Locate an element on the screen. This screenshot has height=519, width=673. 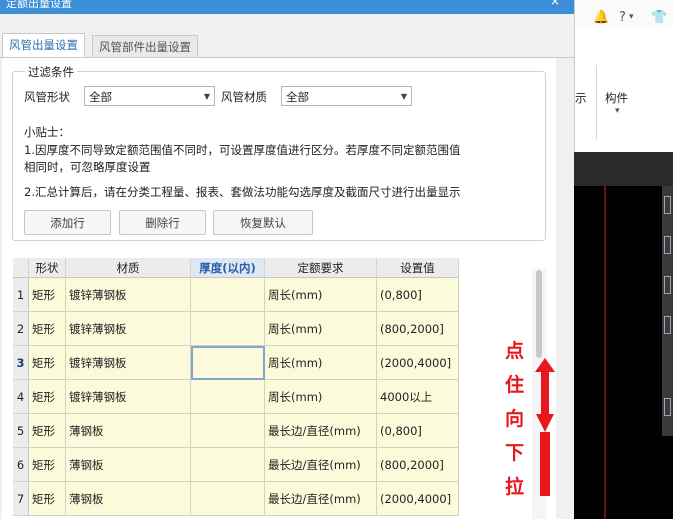
row-number: 2 is located at coordinates (21, 329).